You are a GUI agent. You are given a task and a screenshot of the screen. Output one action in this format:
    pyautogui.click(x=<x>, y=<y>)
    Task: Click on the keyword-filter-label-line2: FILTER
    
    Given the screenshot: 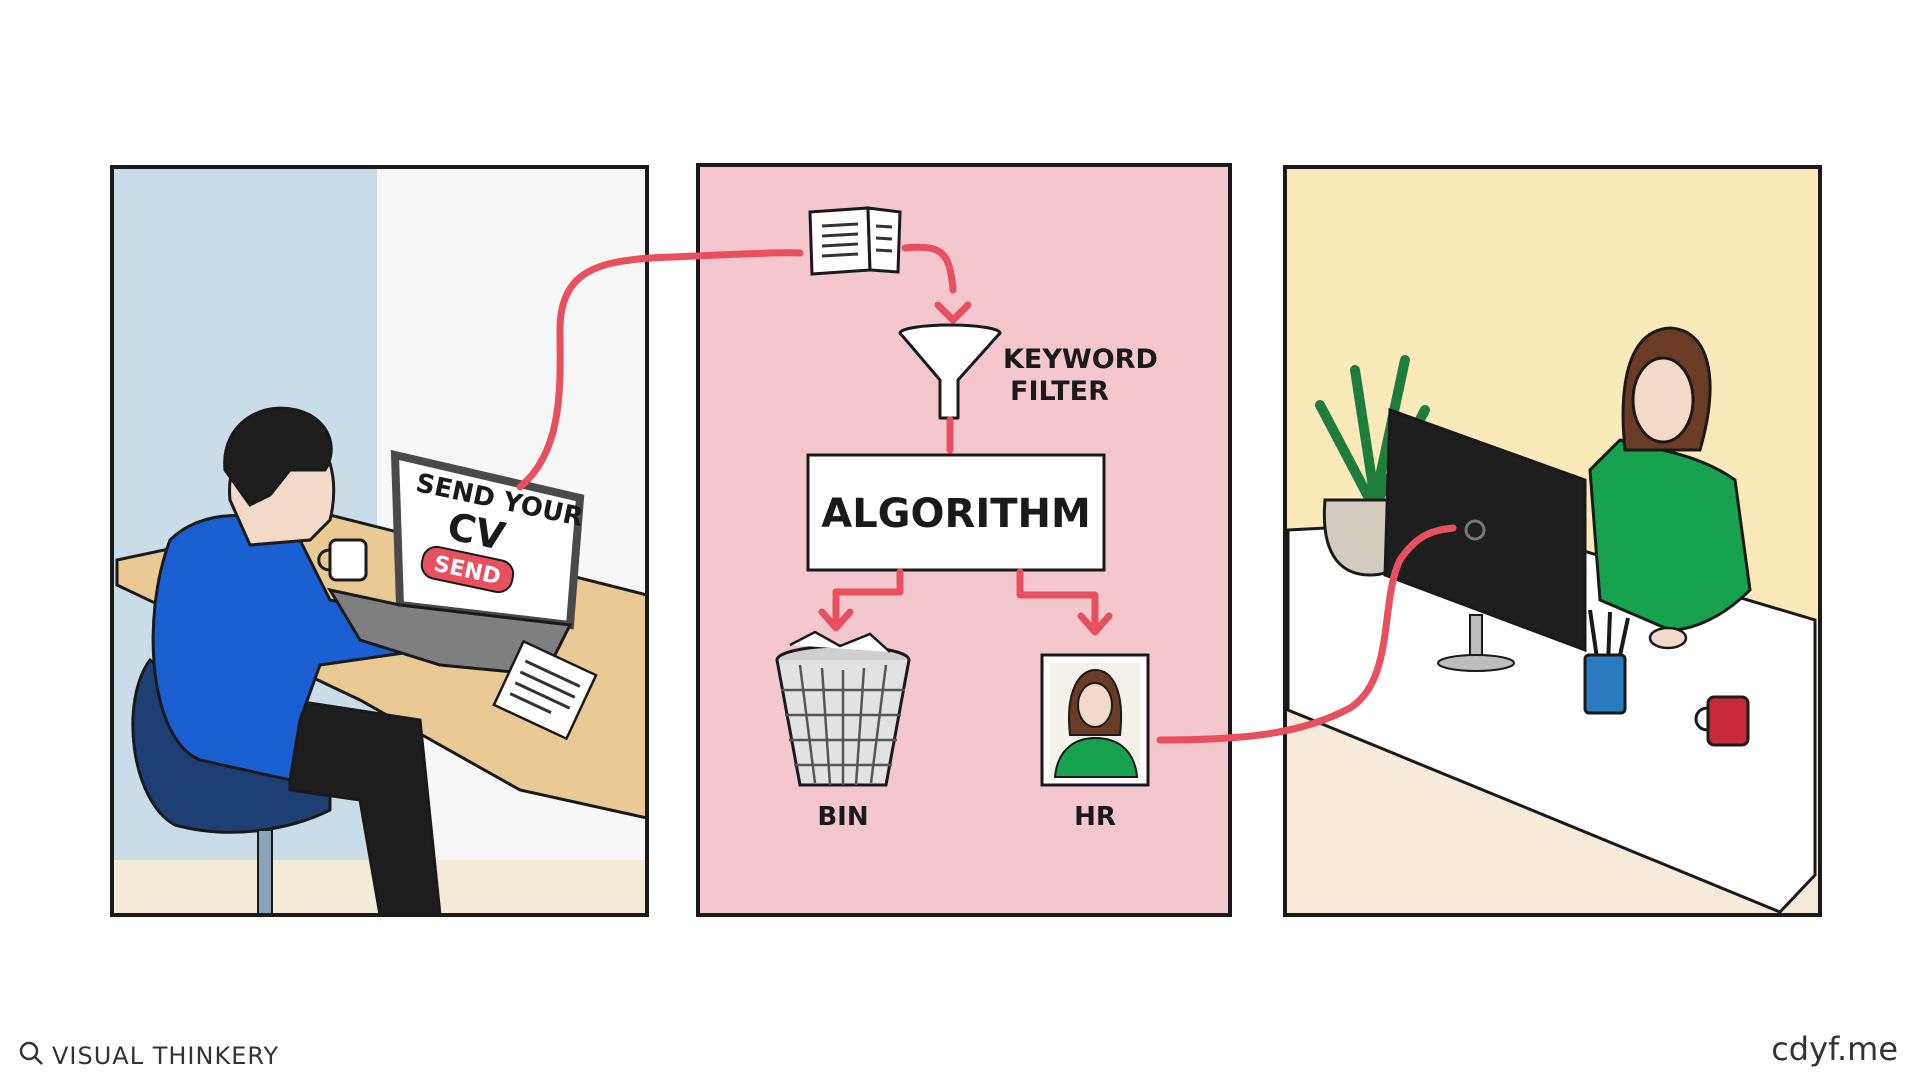 What is the action you would take?
    pyautogui.click(x=1059, y=391)
    